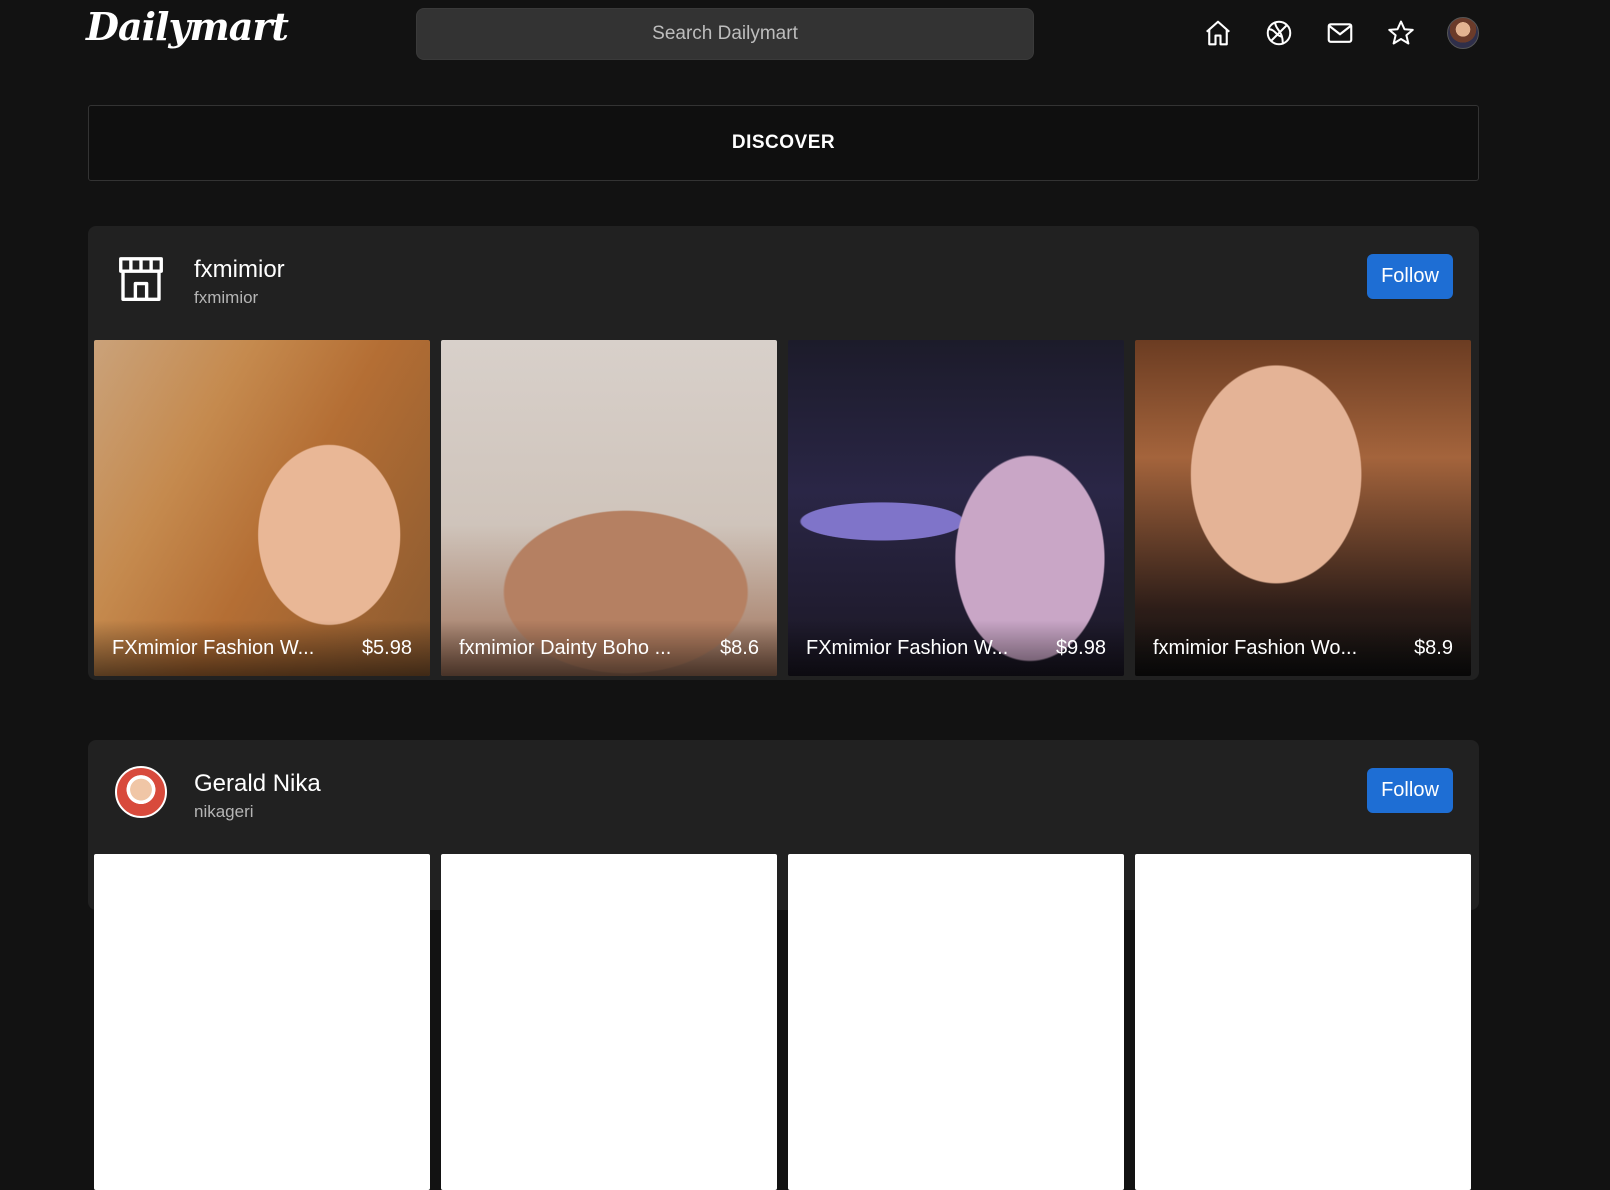 The height and width of the screenshot is (1190, 1610). I want to click on product-card: FXmimior Fashion W... $9.98, so click(956, 508).